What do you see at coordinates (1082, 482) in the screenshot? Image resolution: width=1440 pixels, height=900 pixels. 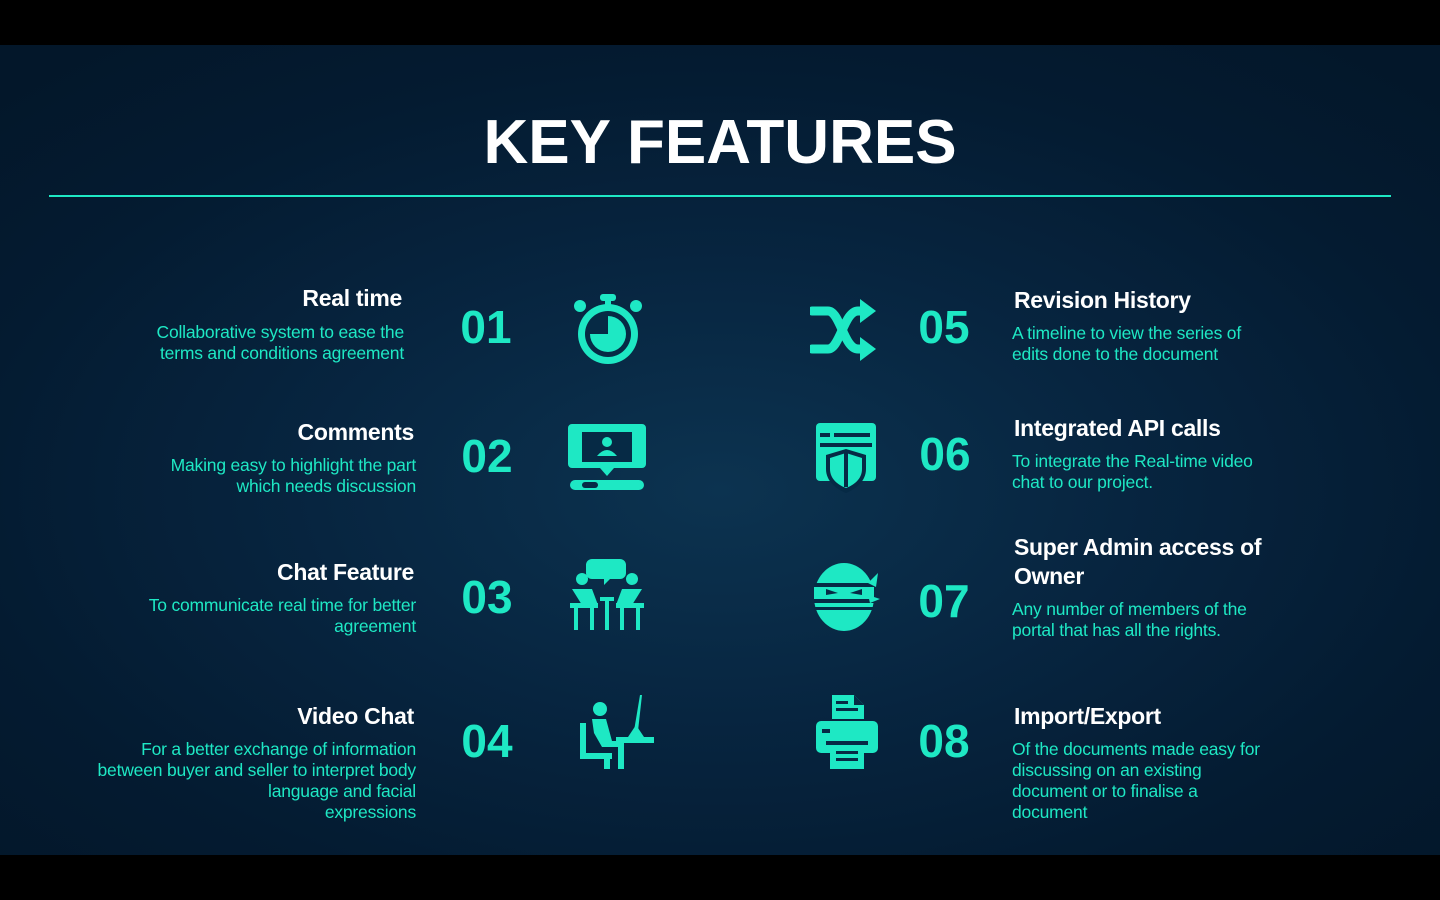 I see `feature-desc-line: chat to our project.` at bounding box center [1082, 482].